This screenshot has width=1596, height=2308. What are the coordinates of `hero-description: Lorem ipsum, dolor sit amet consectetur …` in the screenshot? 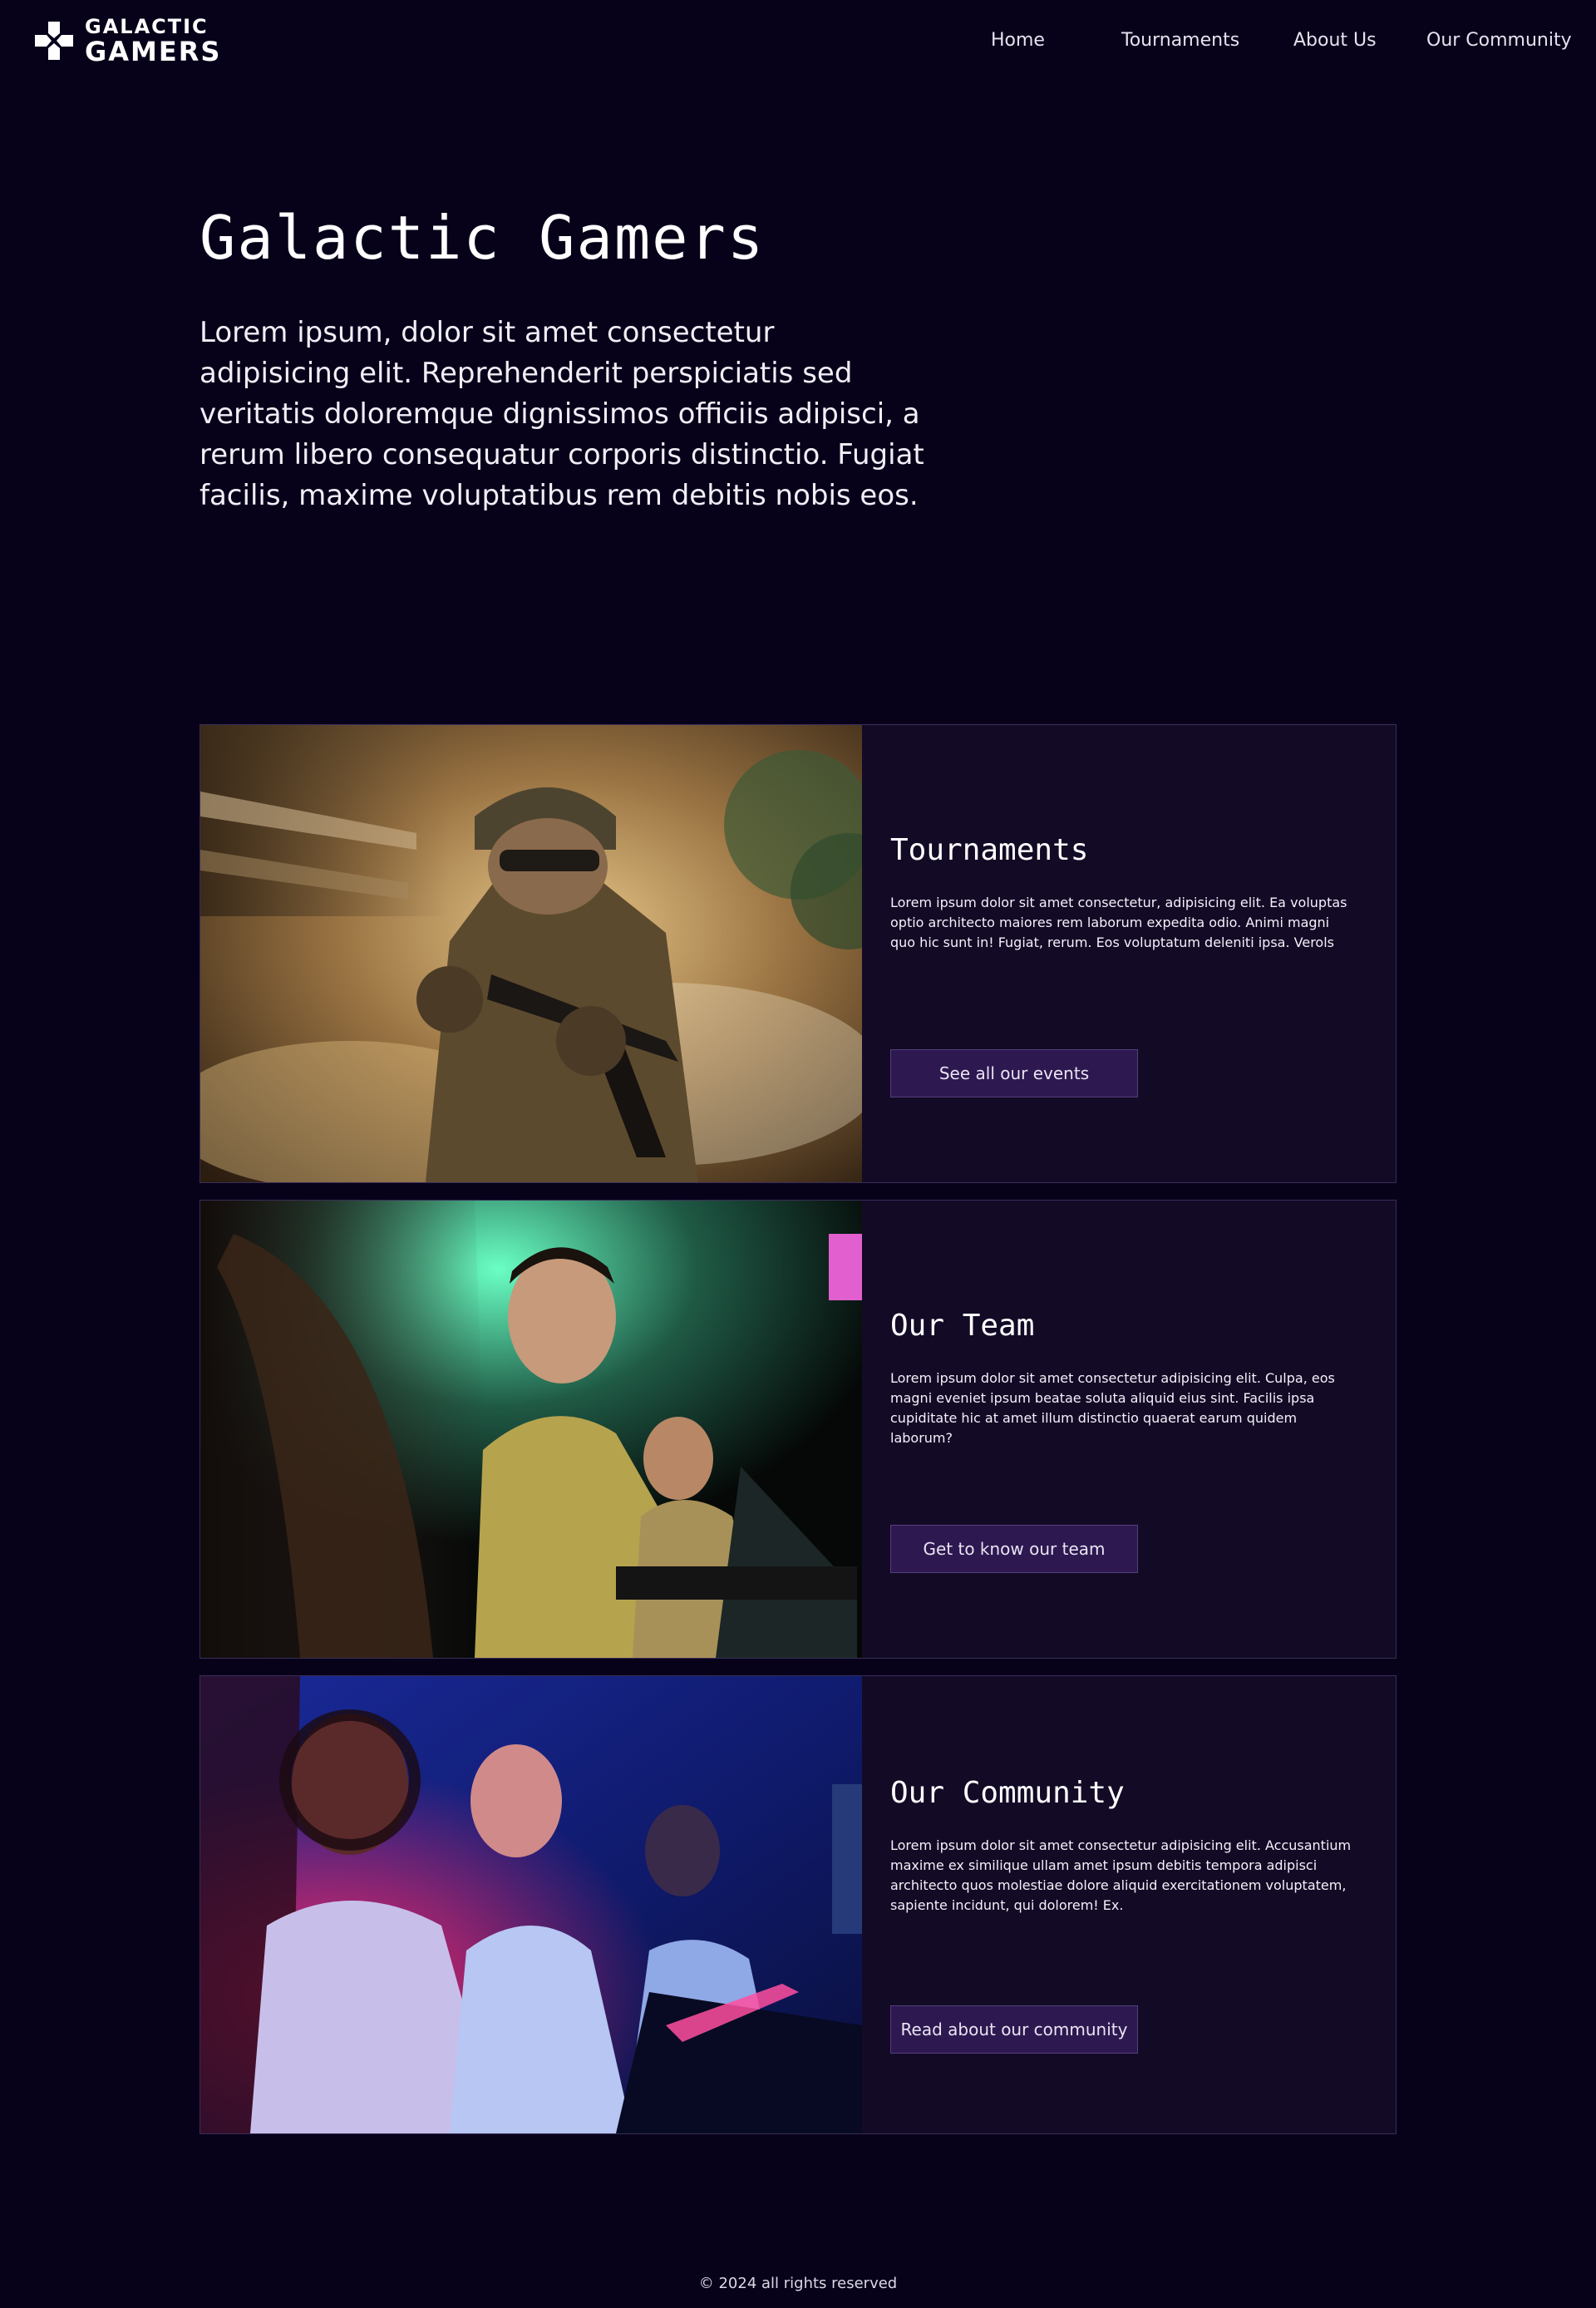 It's located at (562, 414).